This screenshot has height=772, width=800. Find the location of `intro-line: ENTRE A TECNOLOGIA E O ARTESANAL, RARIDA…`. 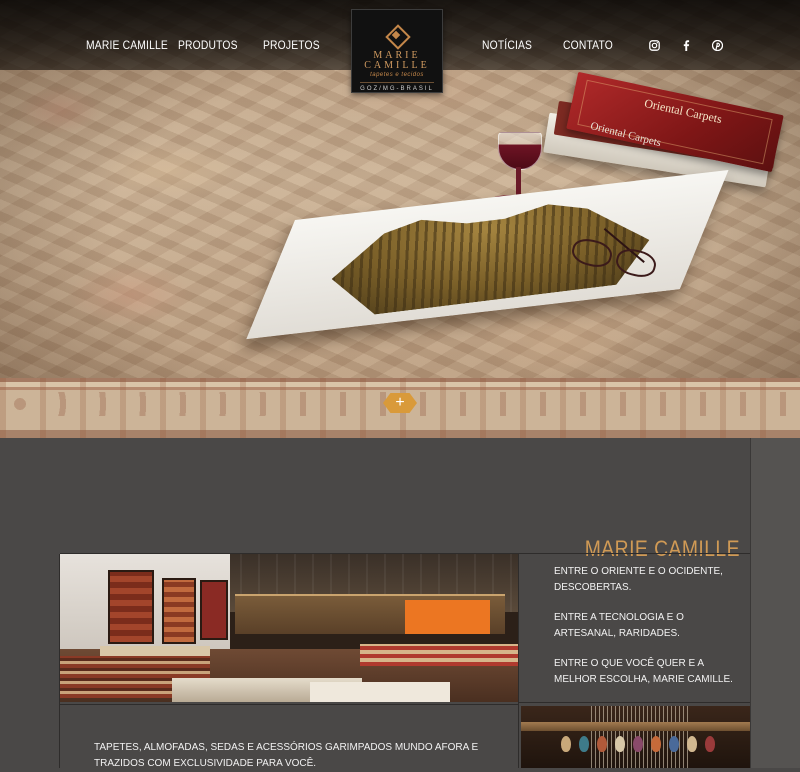

intro-line: ENTRE A TECNOLOGIA E O ARTESANAL, RARIDA… is located at coordinates (619, 625).